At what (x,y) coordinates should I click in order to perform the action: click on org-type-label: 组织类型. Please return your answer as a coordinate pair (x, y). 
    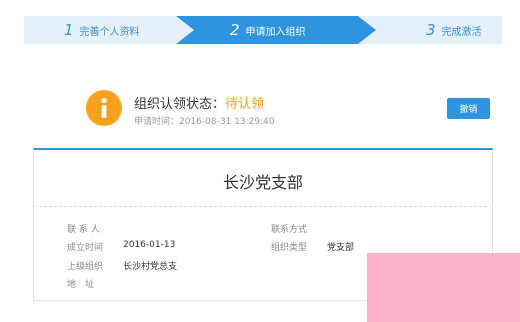
    Looking at the image, I should click on (289, 248).